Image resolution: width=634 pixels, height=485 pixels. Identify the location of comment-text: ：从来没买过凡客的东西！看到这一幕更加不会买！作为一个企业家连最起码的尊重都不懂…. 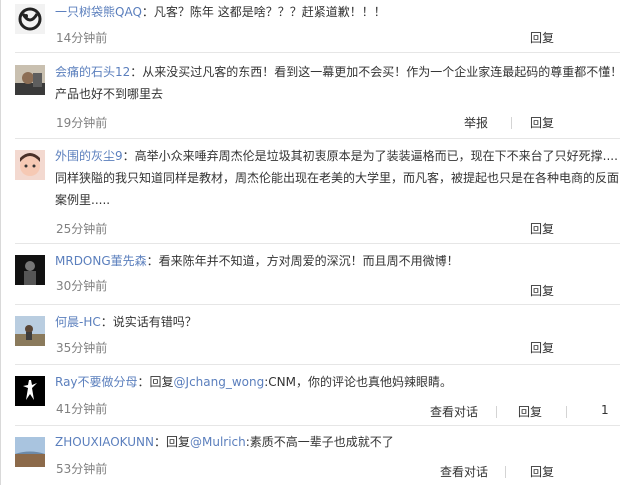
(339, 83).